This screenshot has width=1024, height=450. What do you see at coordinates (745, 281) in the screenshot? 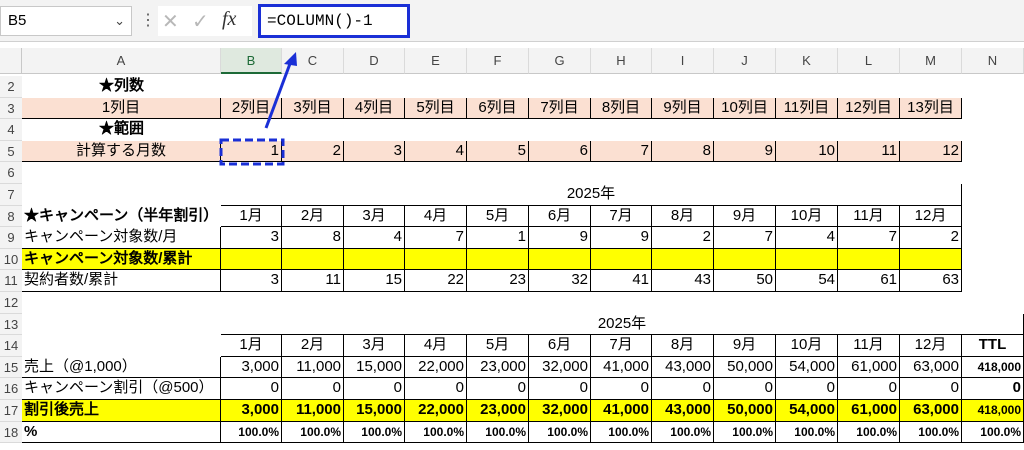
I see `data-cell: 50` at bounding box center [745, 281].